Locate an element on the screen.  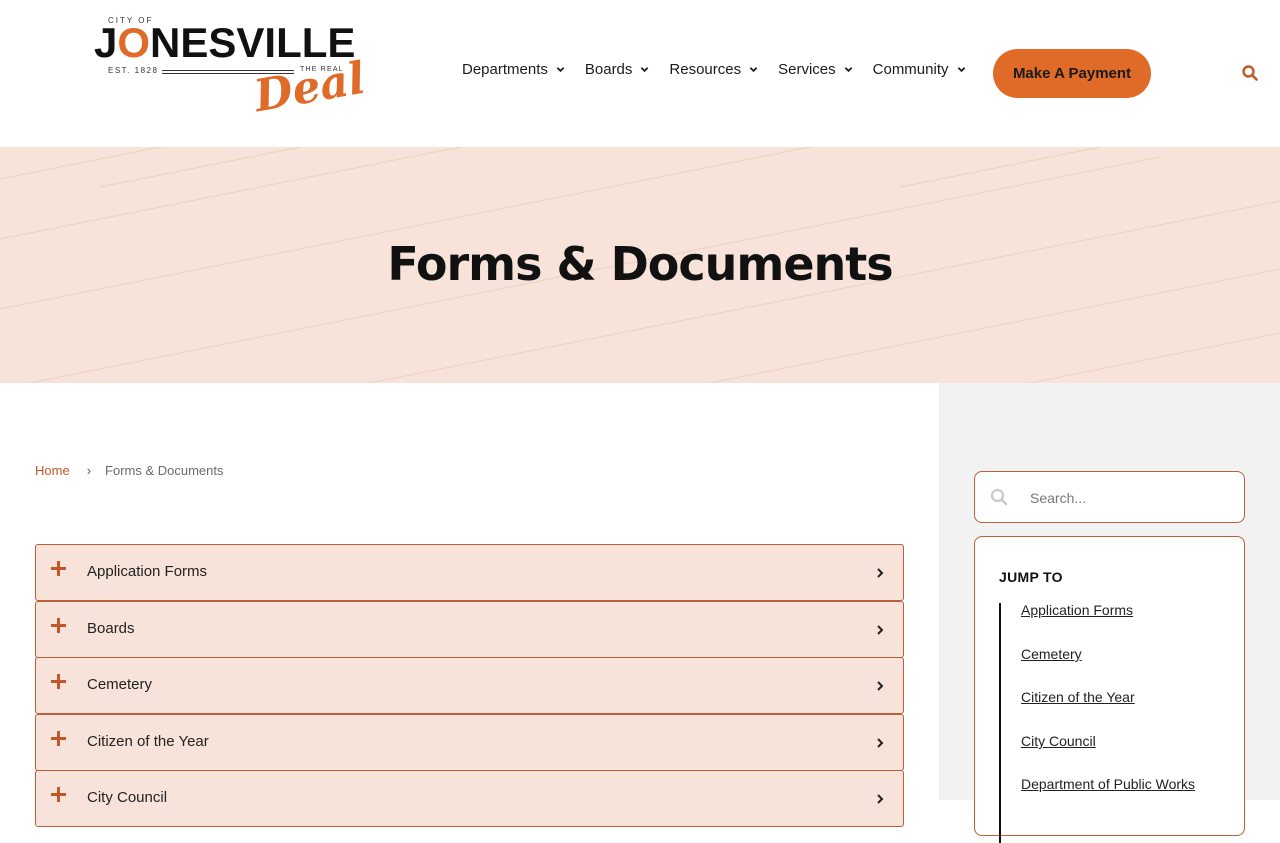
accordion-item-application-forms: Application Forms is located at coordinates (469, 572).